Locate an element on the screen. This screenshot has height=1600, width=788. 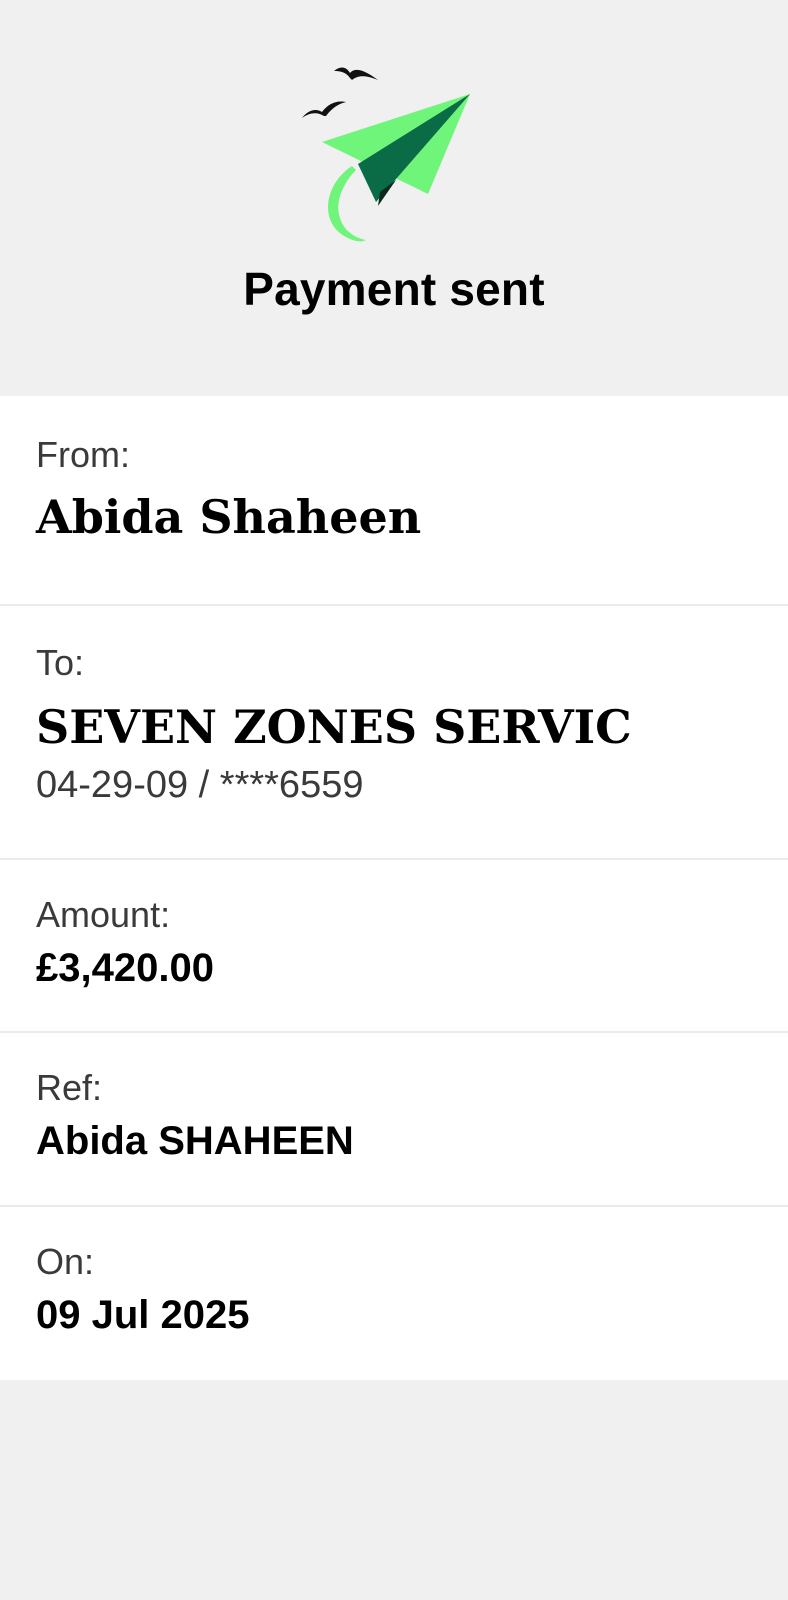
on-value: 09 Jul 2025 is located at coordinates (143, 1315).